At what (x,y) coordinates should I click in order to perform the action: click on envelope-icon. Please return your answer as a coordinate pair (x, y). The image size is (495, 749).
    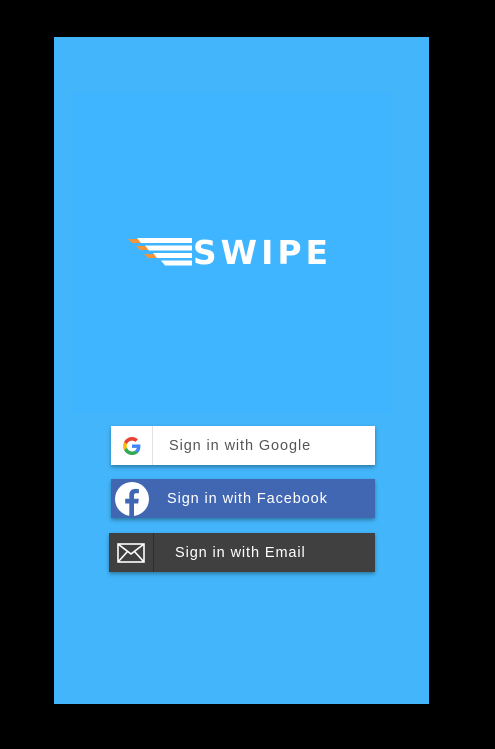
    Looking at the image, I should click on (131, 552).